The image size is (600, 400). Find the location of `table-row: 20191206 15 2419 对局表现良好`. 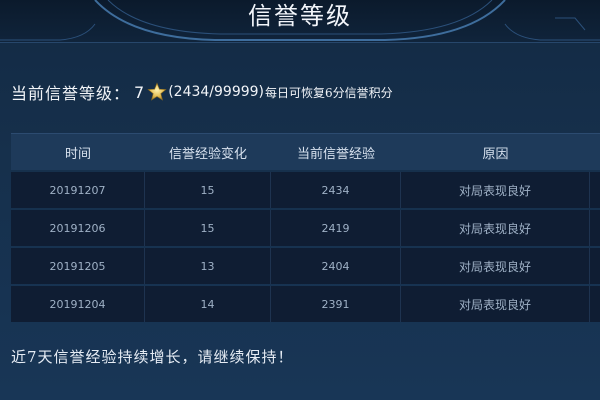

table-row: 20191206 15 2419 对局表现良好 is located at coordinates (305, 228).